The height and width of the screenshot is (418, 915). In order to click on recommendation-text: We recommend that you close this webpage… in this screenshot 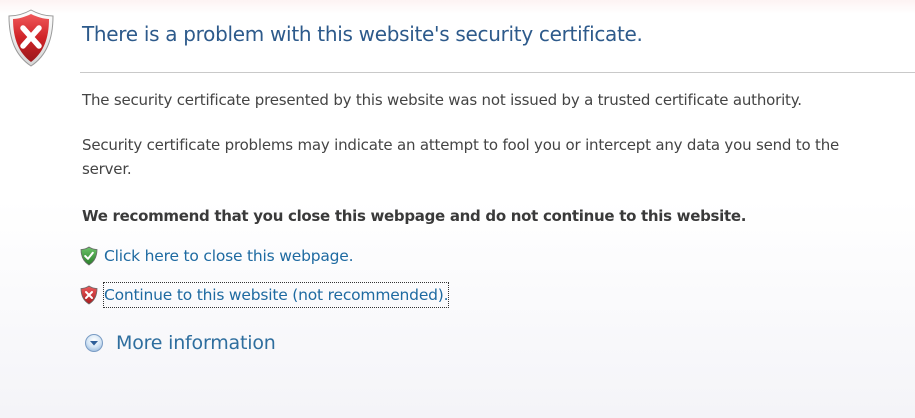, I will do `click(414, 216)`.